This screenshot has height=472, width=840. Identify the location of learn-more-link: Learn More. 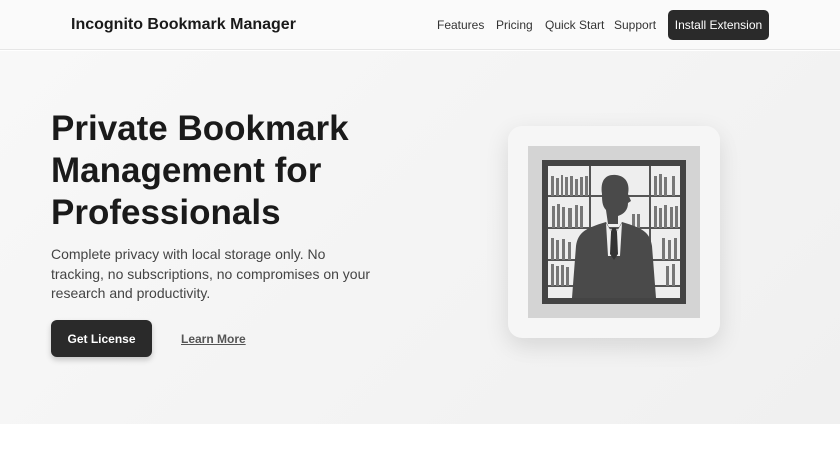
(213, 339).